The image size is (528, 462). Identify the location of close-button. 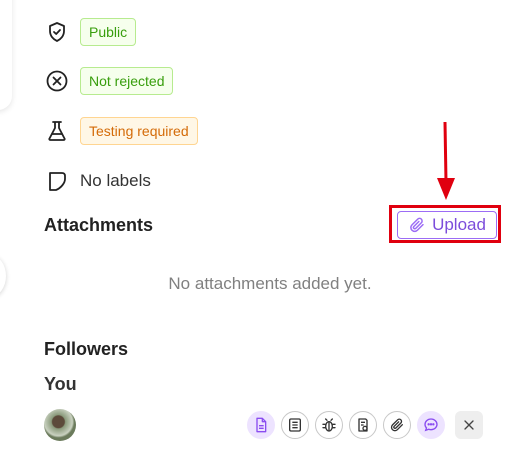
(469, 425).